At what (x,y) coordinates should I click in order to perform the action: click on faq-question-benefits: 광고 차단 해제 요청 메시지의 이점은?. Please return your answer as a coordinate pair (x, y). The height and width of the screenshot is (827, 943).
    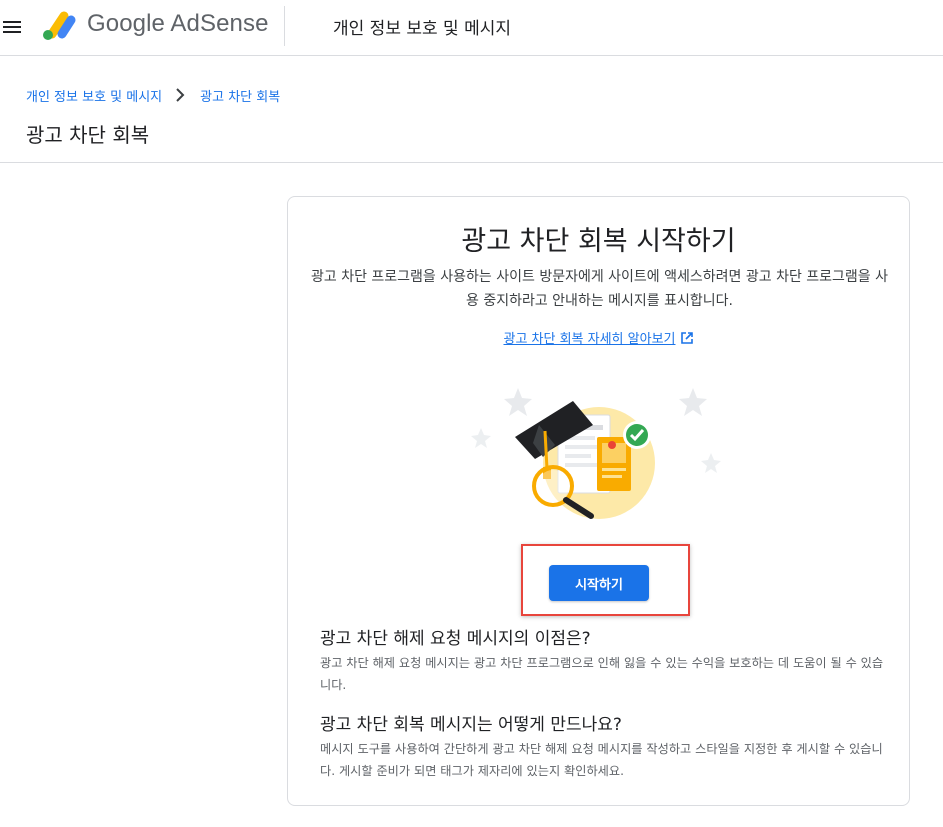
    Looking at the image, I should click on (455, 639).